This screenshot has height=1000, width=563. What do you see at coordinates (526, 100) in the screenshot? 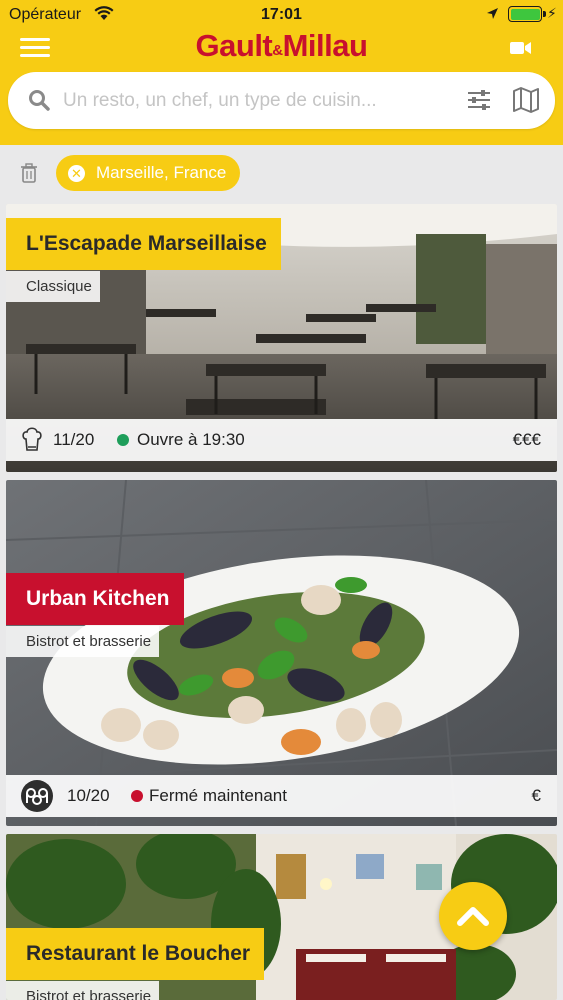
I see `map-icon` at bounding box center [526, 100].